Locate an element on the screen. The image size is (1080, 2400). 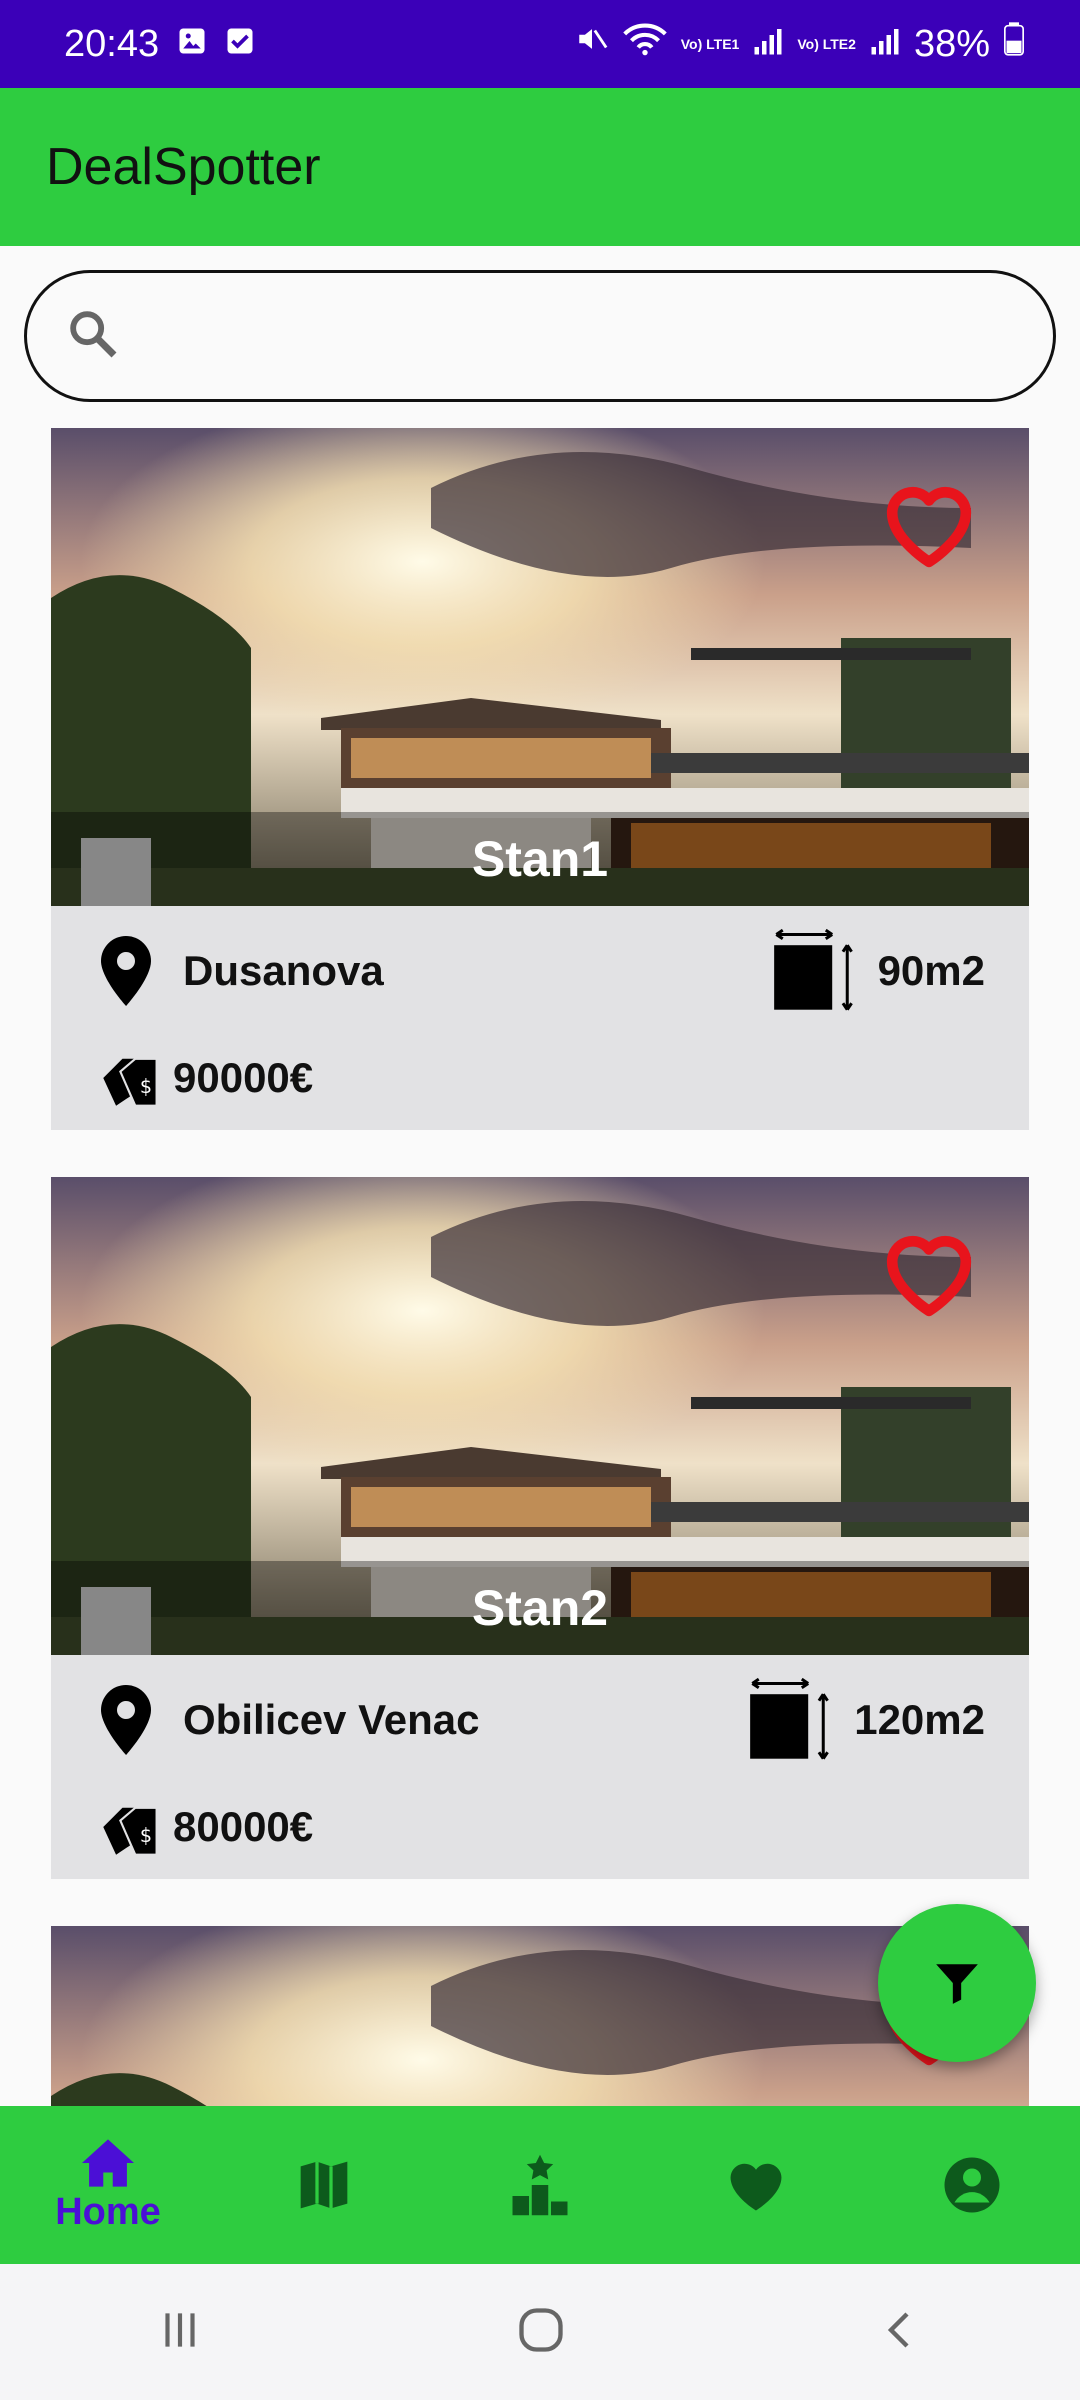
search-input is located at coordinates (597, 336).